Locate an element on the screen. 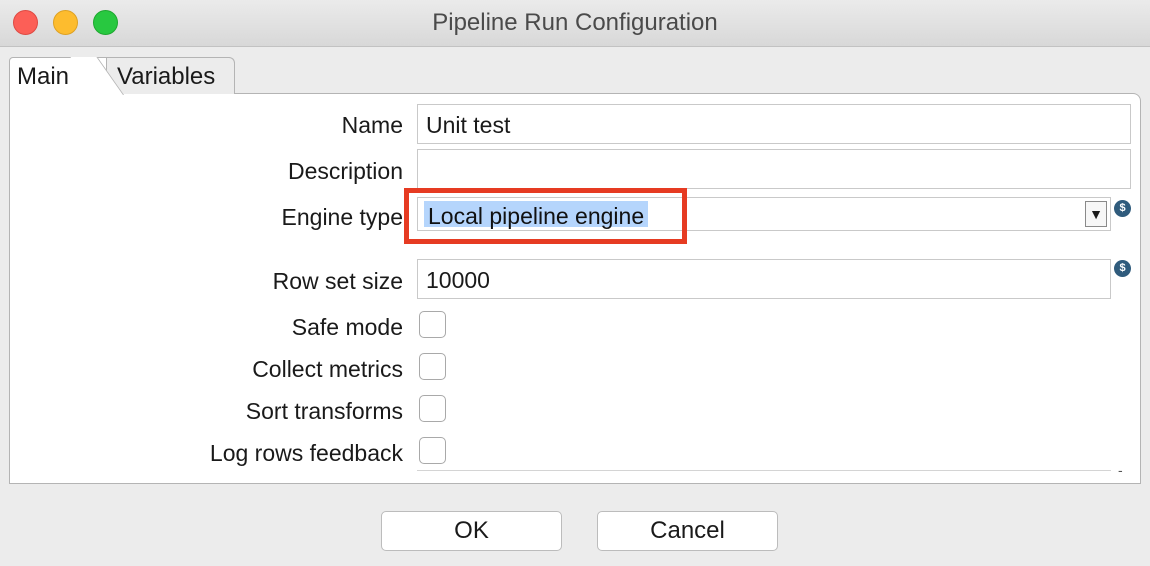  cancel-button: Cancel is located at coordinates (687, 531).